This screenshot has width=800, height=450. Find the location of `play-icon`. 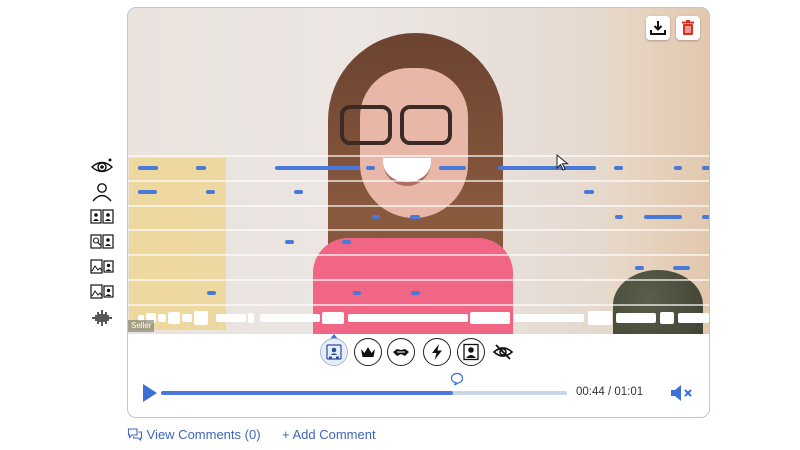

play-icon is located at coordinates (150, 393).